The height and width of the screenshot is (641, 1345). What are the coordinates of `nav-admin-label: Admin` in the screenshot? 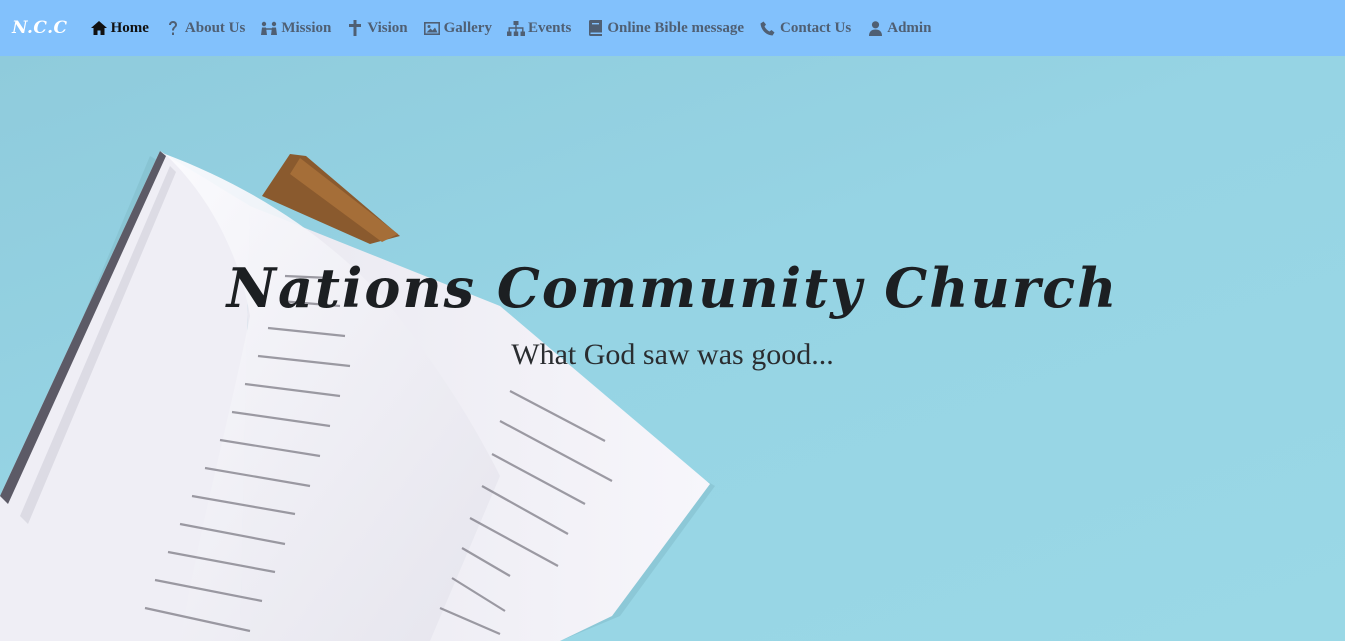 It's located at (909, 27).